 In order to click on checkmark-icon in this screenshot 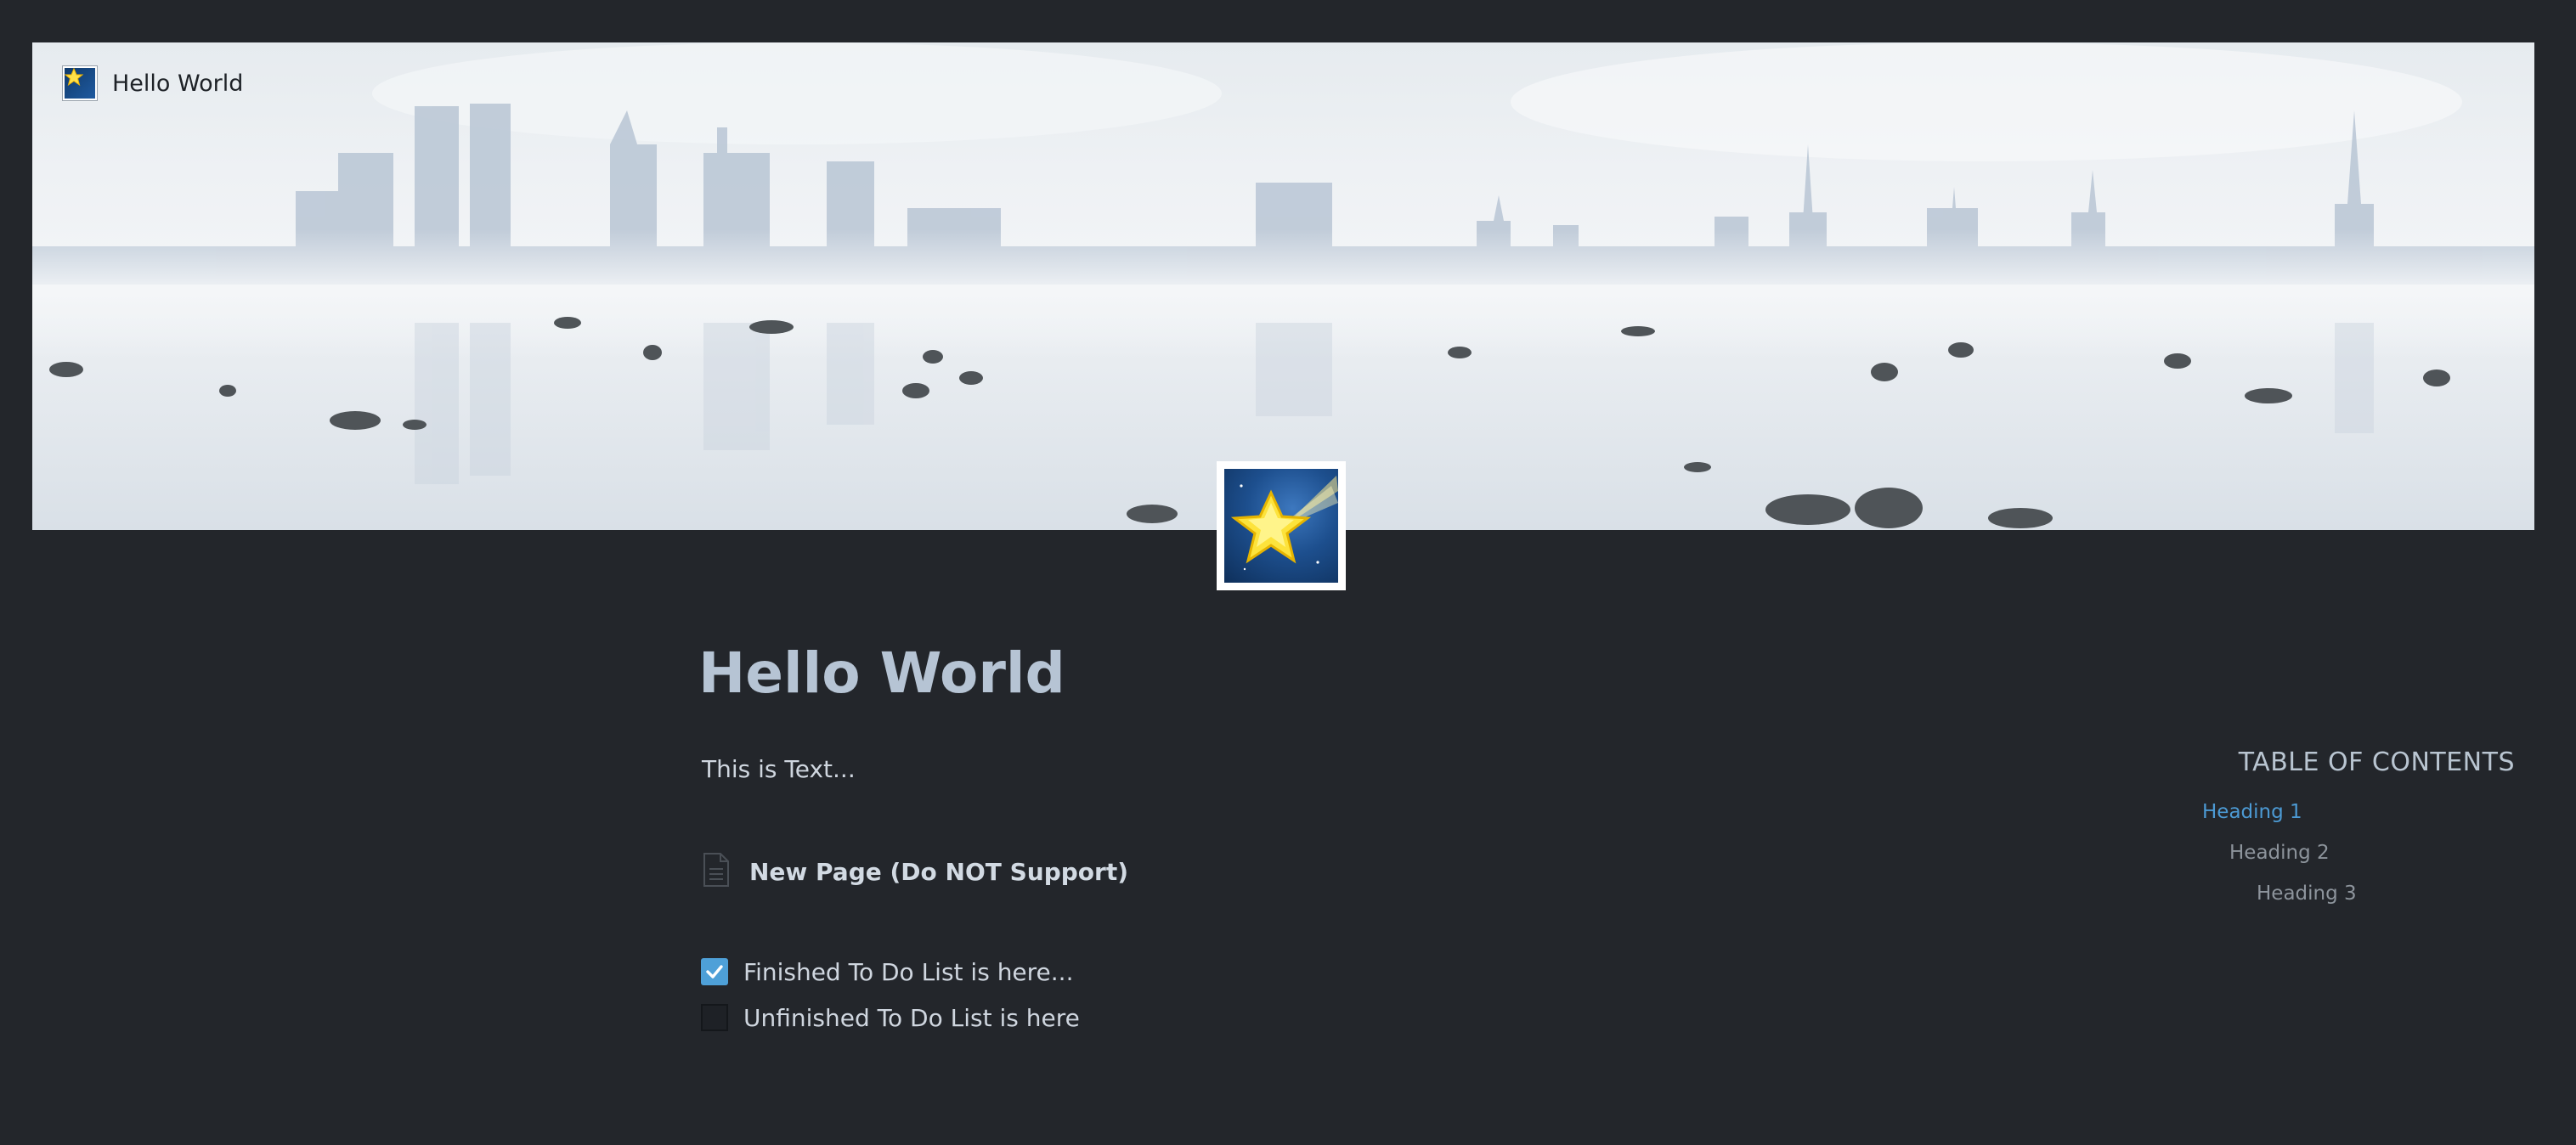, I will do `click(714, 972)`.